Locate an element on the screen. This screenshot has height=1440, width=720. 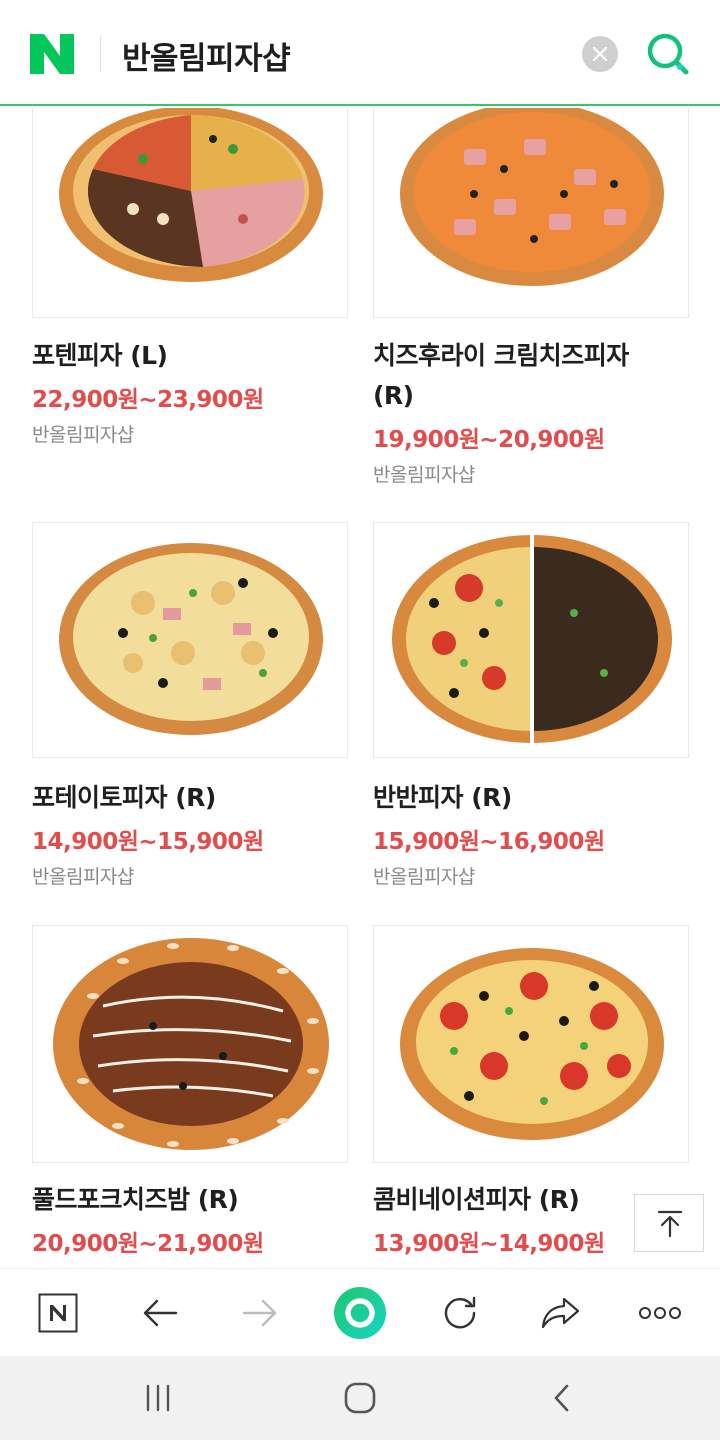
more-button is located at coordinates (660, 1313).